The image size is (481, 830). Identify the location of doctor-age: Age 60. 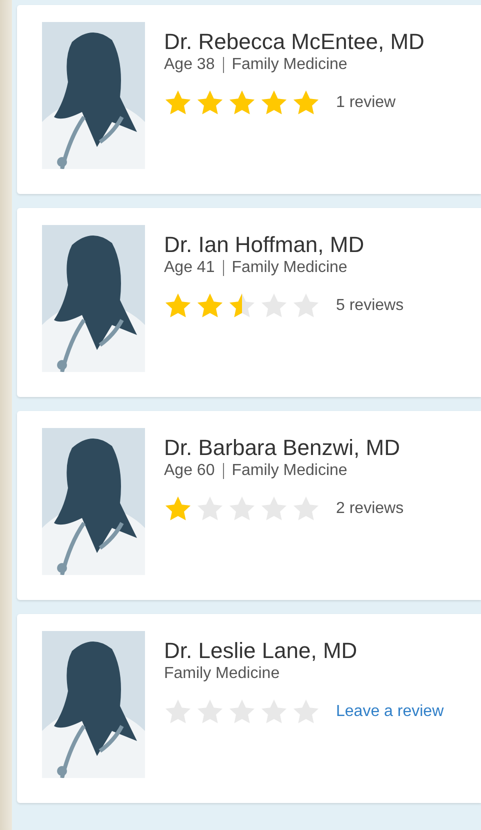
(189, 471).